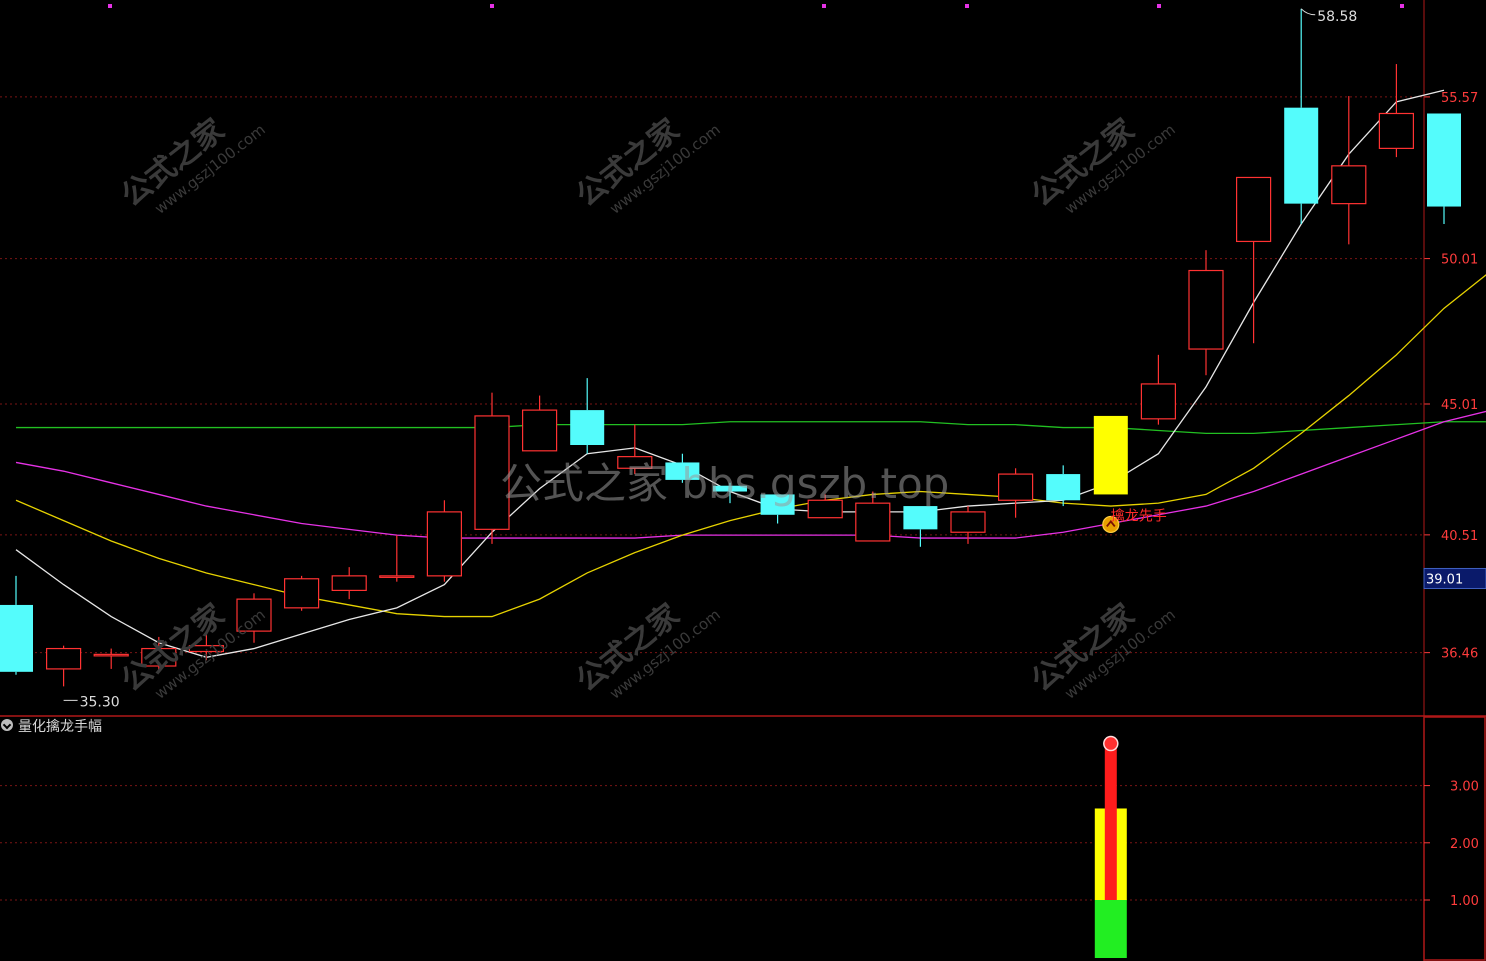  What do you see at coordinates (1464, 844) in the screenshot?
I see `sub-y-tick-label: 2.00` at bounding box center [1464, 844].